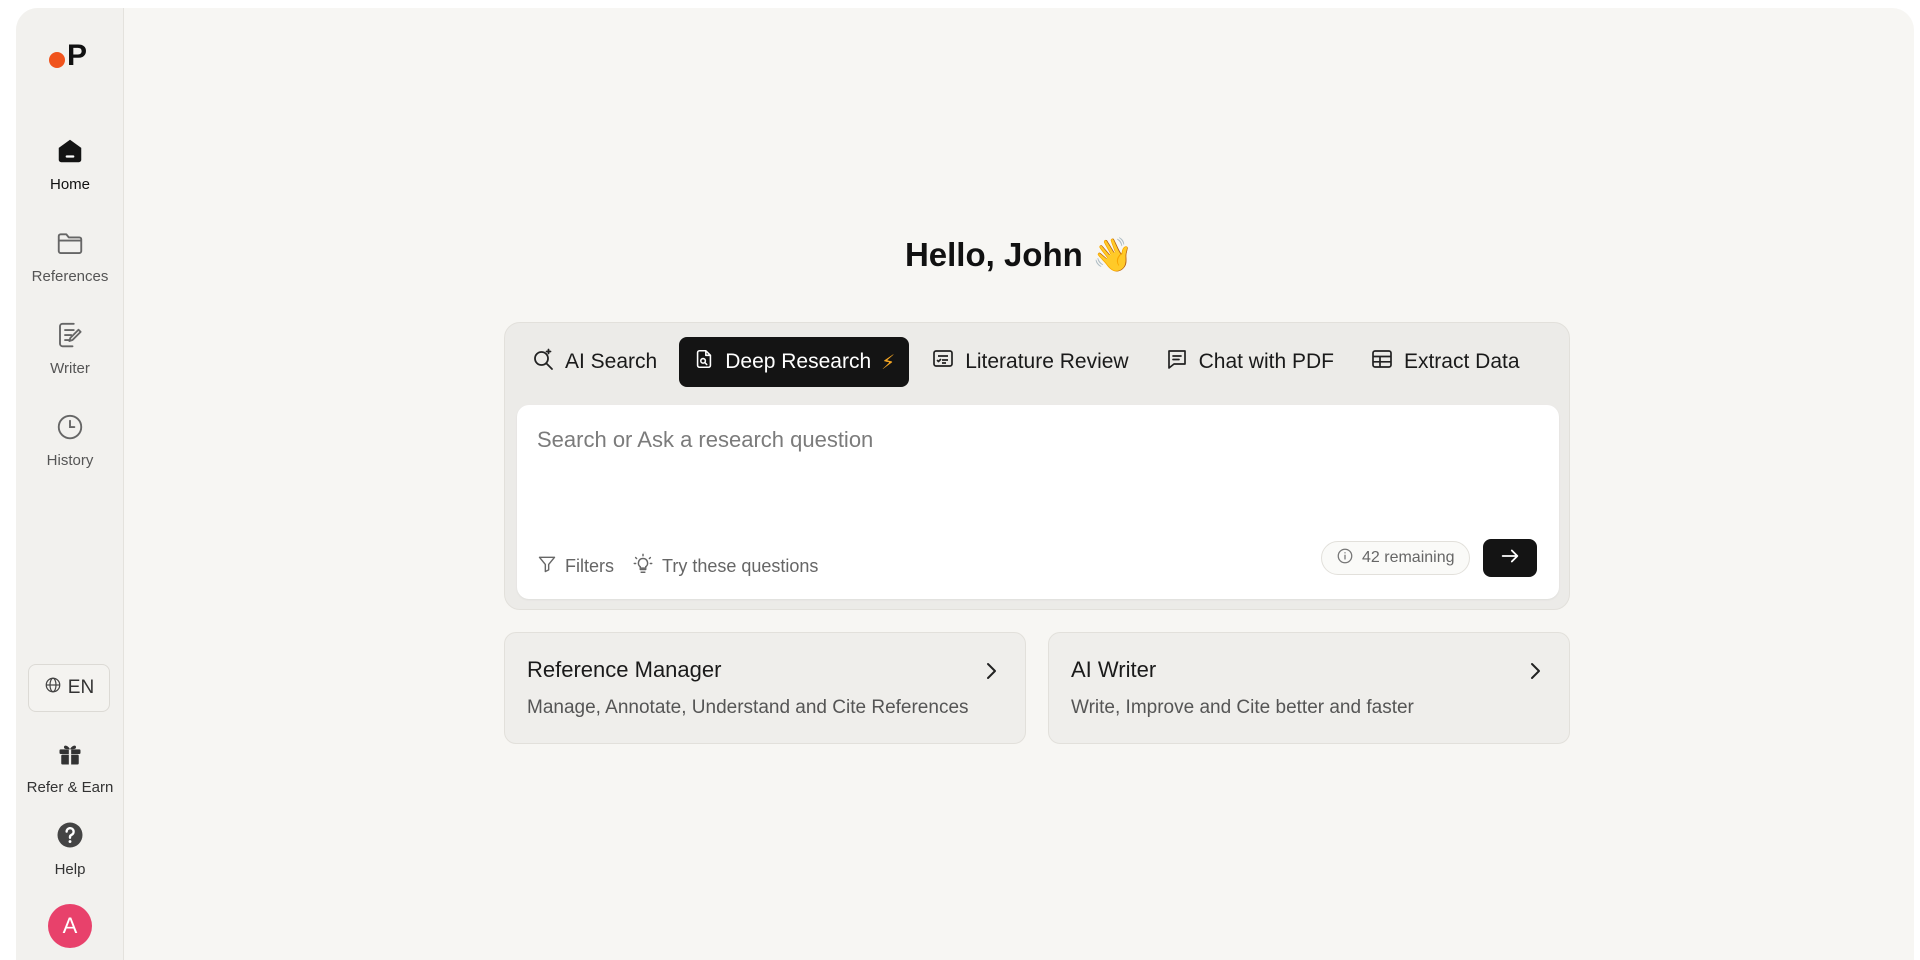 Image resolution: width=1920 pixels, height=960 pixels. Describe the element at coordinates (69, 184) in the screenshot. I see `sidebar-item-label: Home` at that location.